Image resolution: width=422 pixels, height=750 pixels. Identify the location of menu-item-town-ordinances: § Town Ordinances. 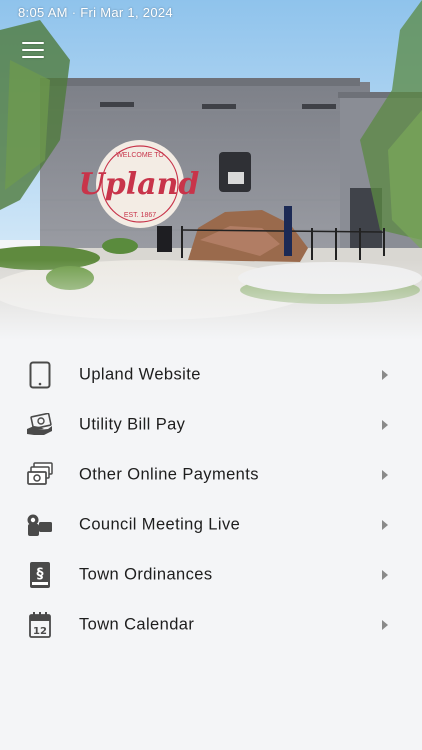
(211, 575).